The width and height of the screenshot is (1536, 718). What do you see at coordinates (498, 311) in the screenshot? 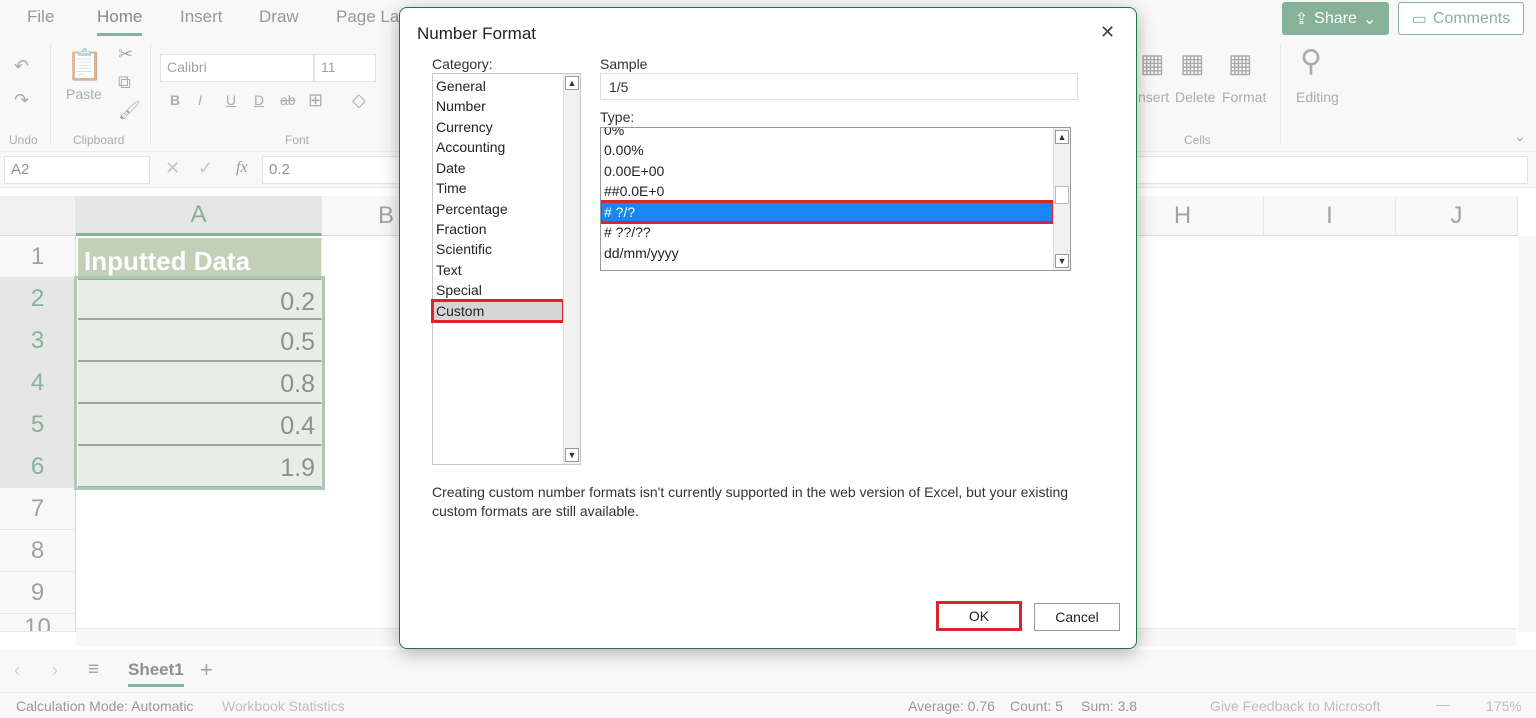
I see `category-custom: Custom` at bounding box center [498, 311].